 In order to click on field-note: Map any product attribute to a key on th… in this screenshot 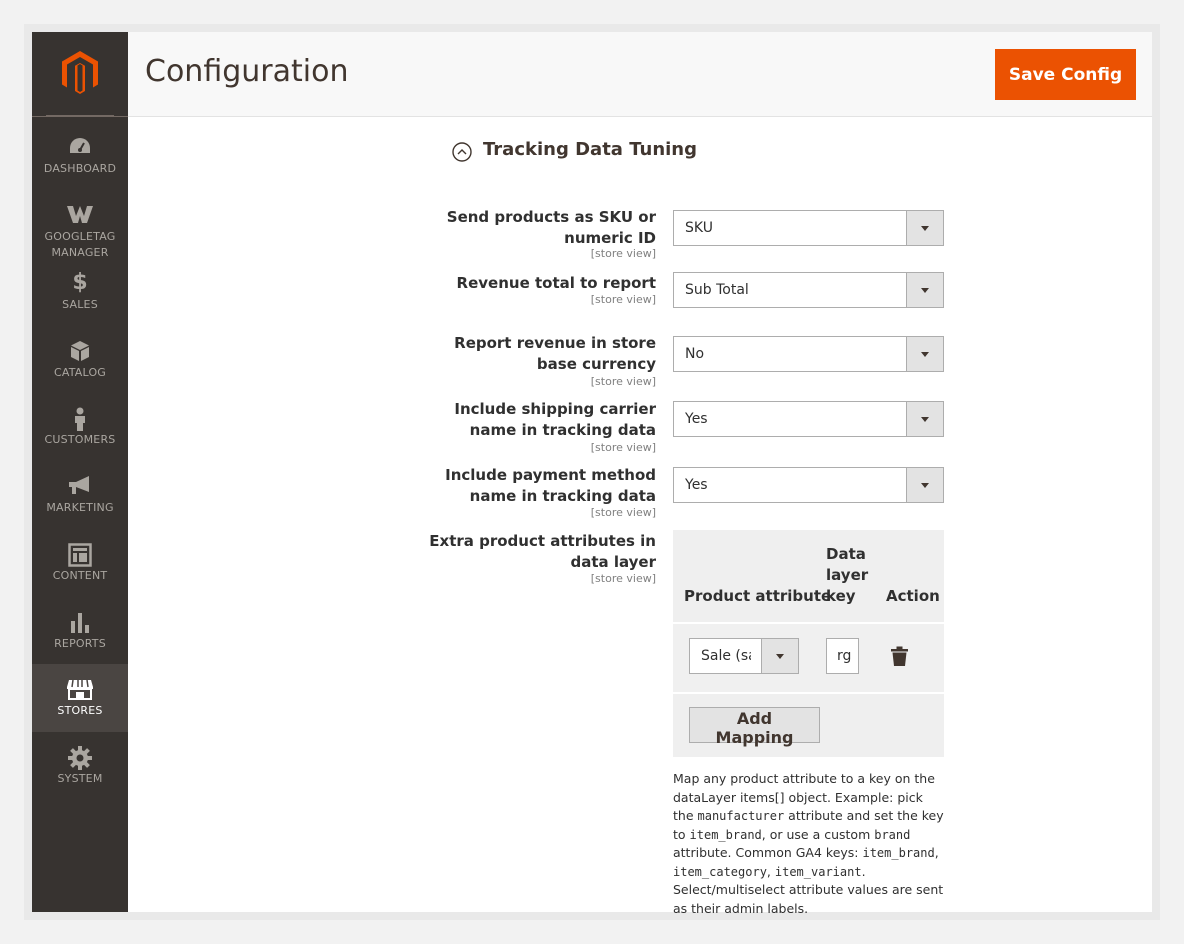, I will do `click(809, 844)`.